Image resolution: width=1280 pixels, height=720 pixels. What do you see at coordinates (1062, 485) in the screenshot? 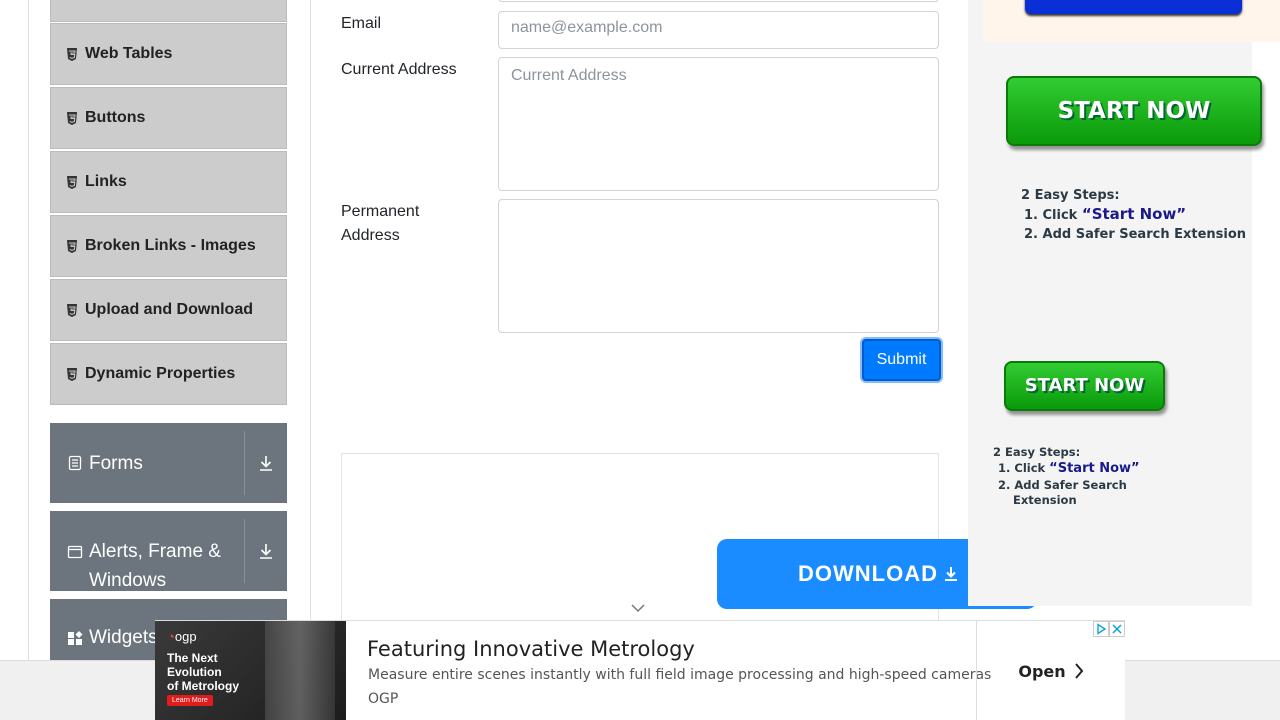
I see `step-2: 2. Add Safer Search` at bounding box center [1062, 485].